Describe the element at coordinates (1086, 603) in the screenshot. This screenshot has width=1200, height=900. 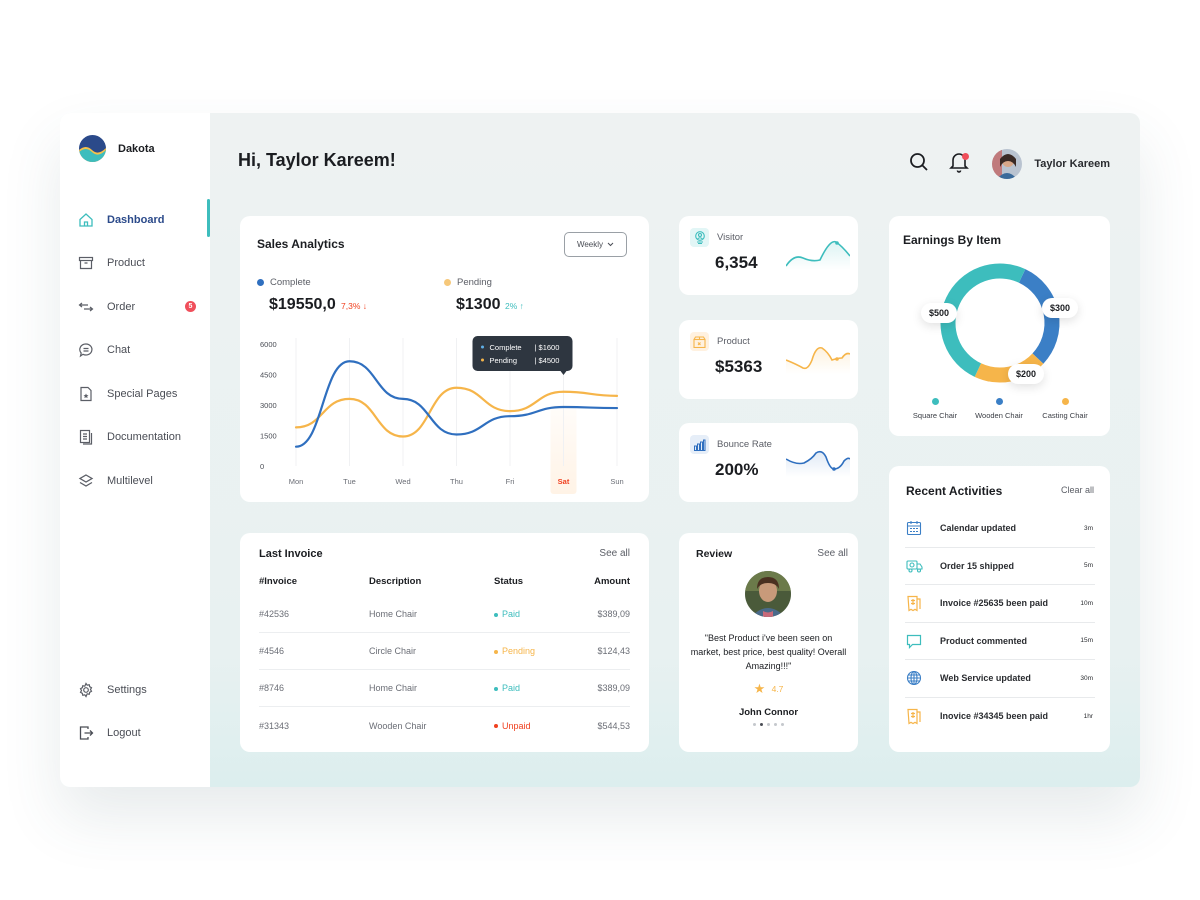
I see `activity-time: 10m` at that location.